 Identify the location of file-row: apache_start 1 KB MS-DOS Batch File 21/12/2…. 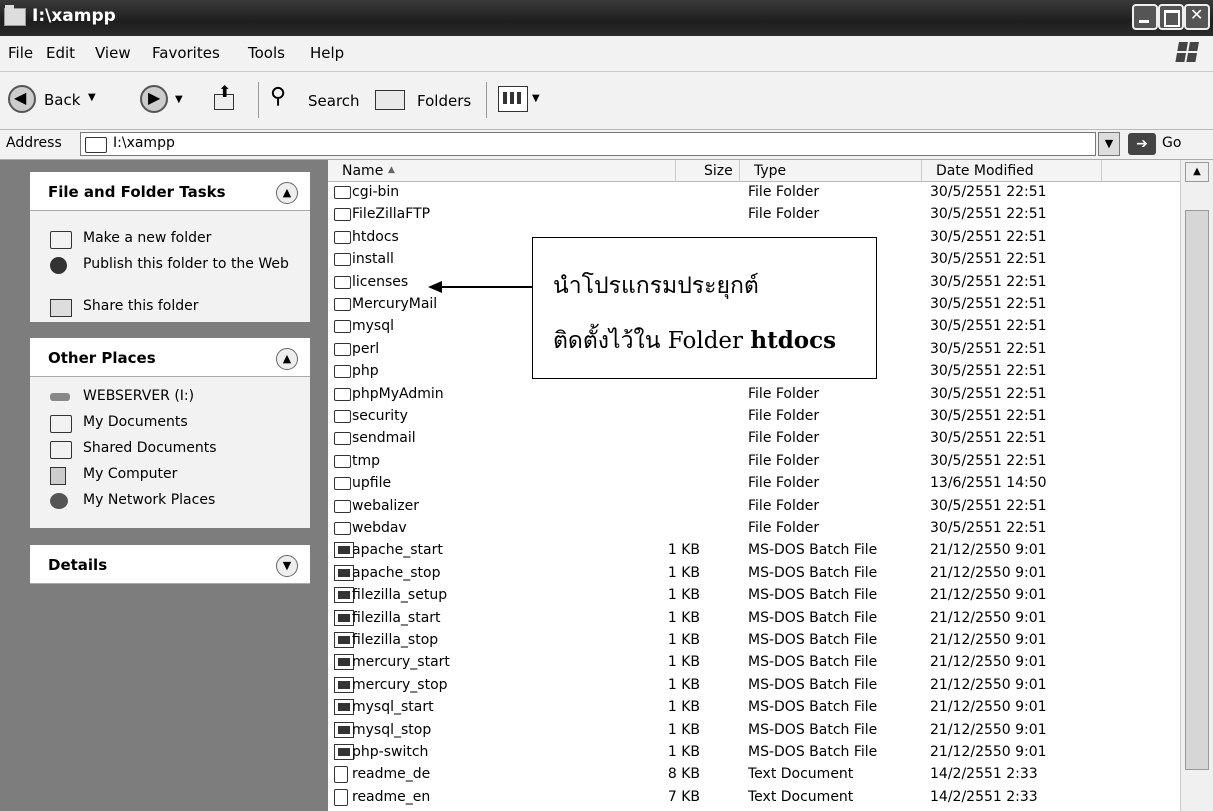
(754, 551).